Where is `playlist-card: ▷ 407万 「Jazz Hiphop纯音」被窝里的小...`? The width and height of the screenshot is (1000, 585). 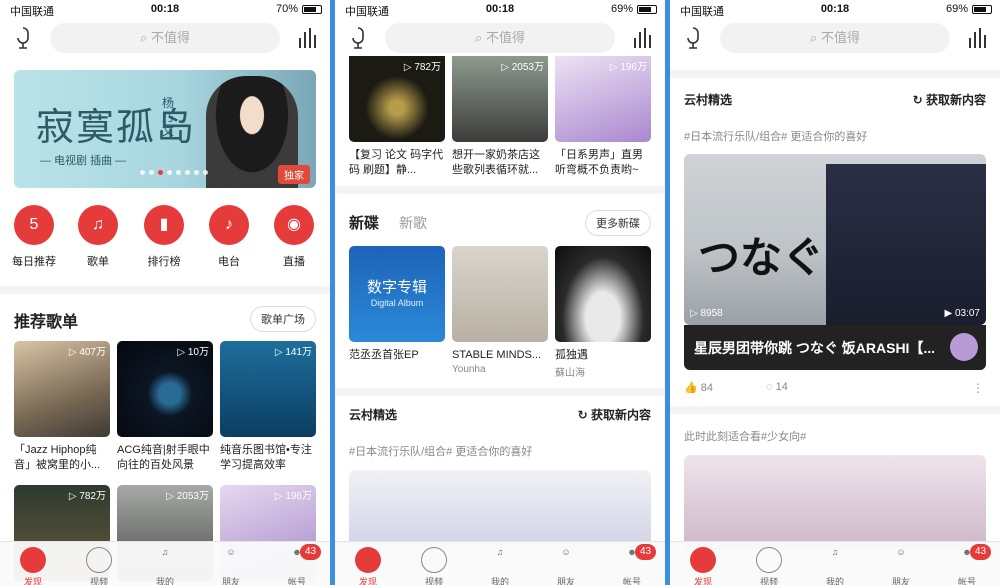
playlist-card: ▷ 407万 「Jazz Hiphop纯音」被窝里的小... is located at coordinates (62, 407).